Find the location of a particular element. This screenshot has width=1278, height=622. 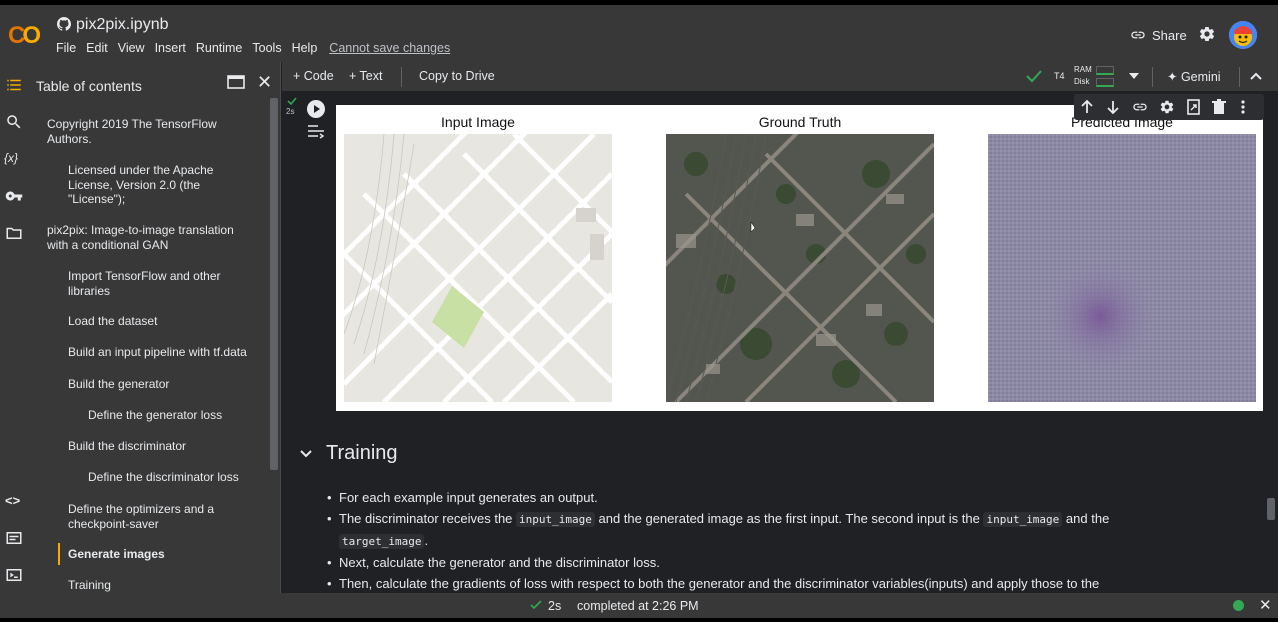

menu-view: View is located at coordinates (131, 48).